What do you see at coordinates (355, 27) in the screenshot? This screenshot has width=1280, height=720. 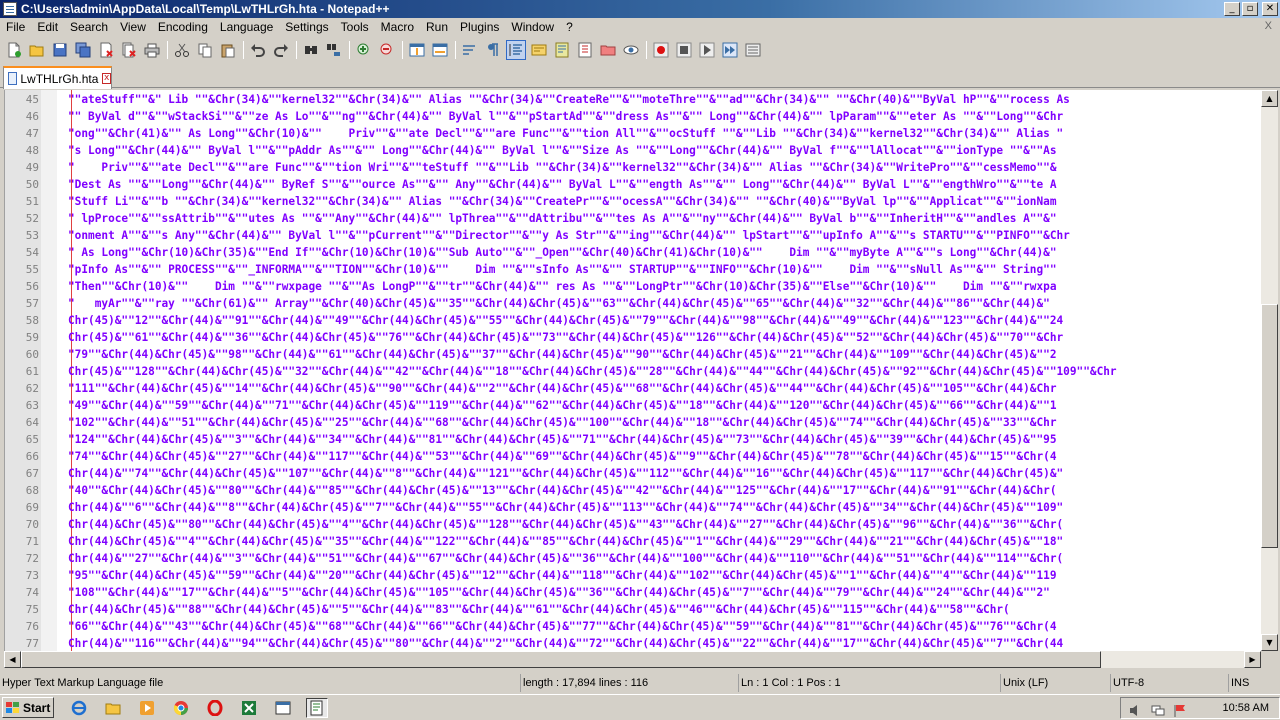 I see `menu-tools: Tools` at bounding box center [355, 27].